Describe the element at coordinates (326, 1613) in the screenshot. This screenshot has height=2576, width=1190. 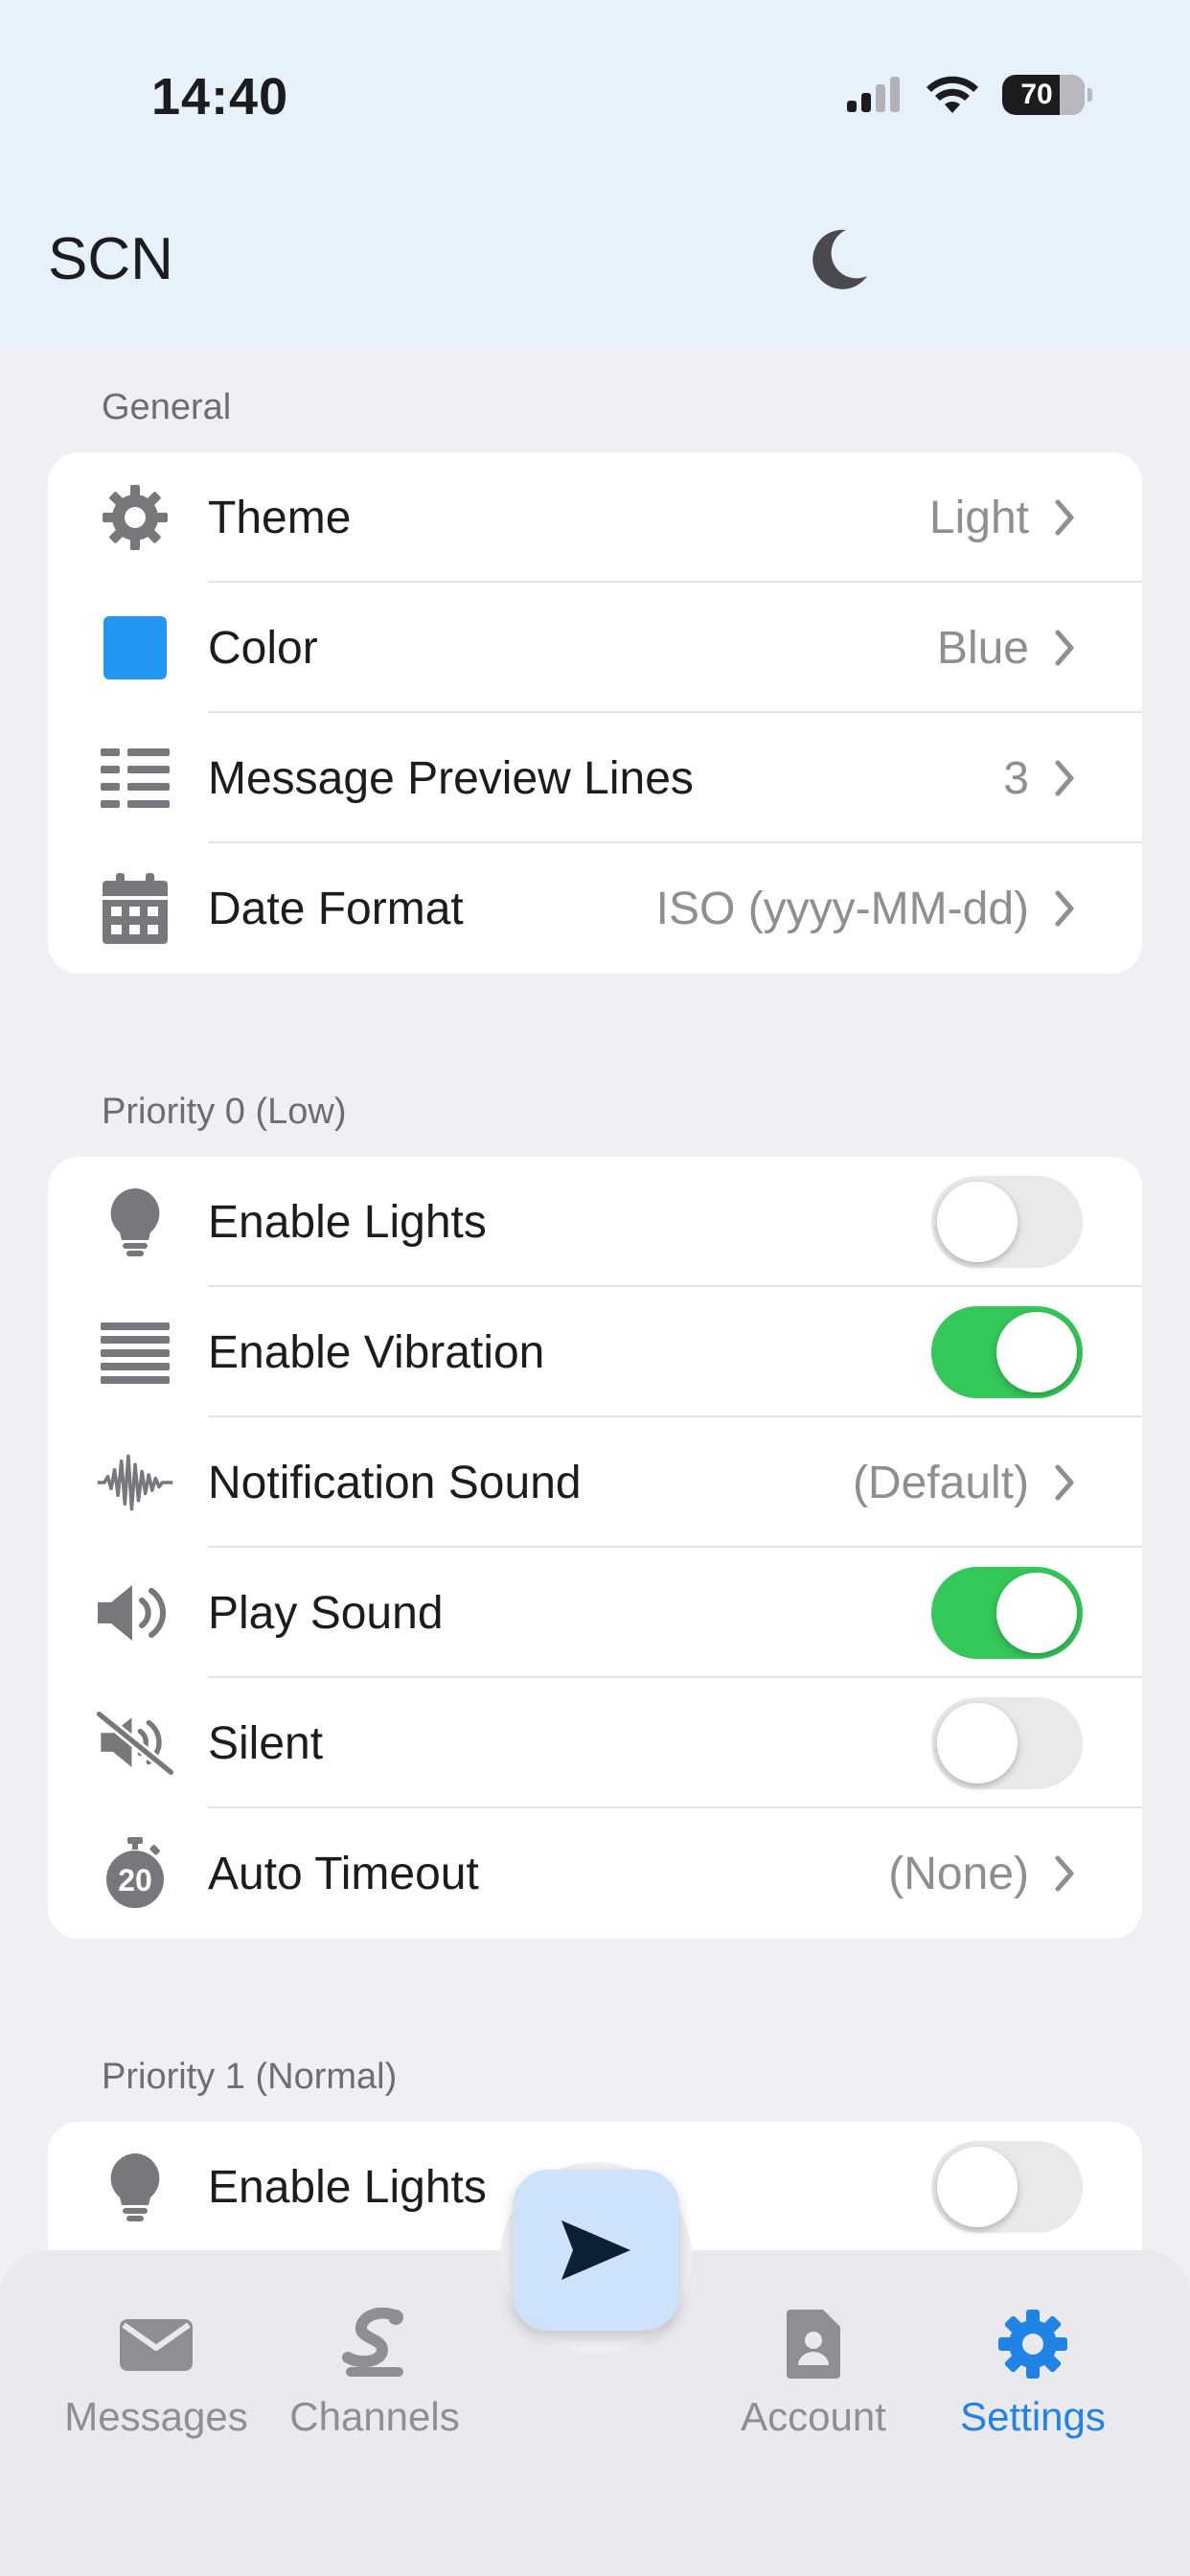
I see `play-sound-label: Play Sound` at that location.